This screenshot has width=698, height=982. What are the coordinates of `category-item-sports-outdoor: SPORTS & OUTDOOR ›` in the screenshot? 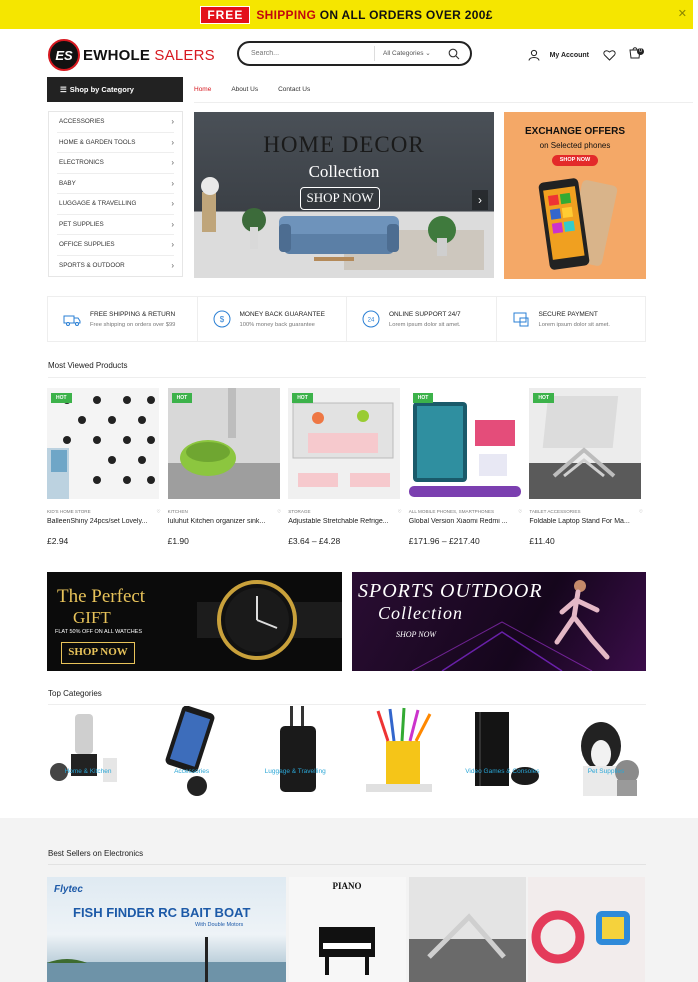 It's located at (115, 266).